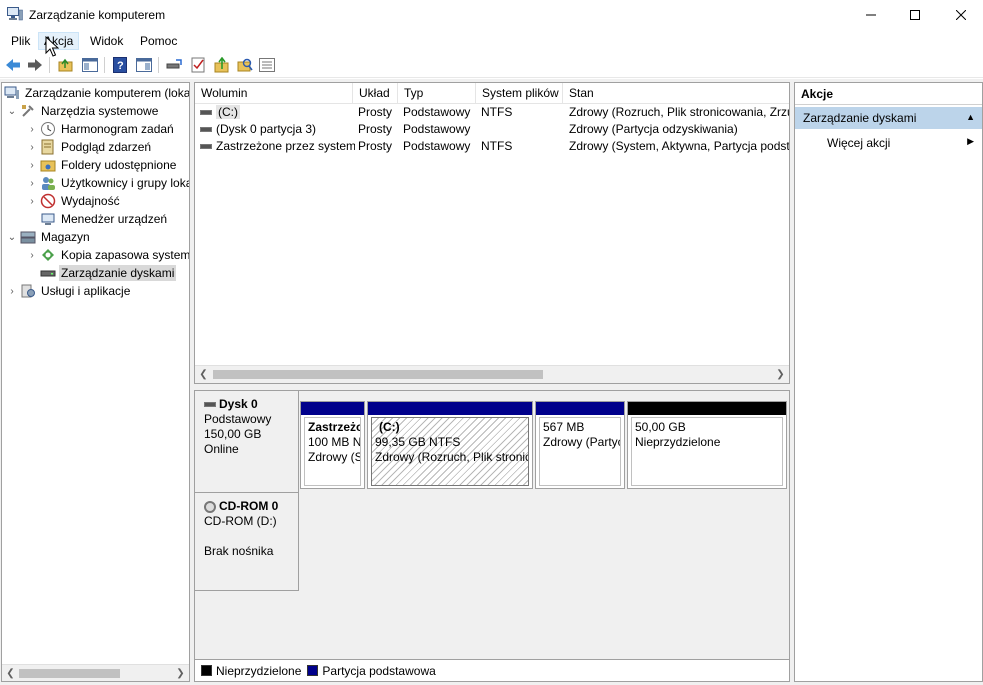 This screenshot has width=983, height=685. Describe the element at coordinates (245, 65) in the screenshot. I see `search-button` at that location.